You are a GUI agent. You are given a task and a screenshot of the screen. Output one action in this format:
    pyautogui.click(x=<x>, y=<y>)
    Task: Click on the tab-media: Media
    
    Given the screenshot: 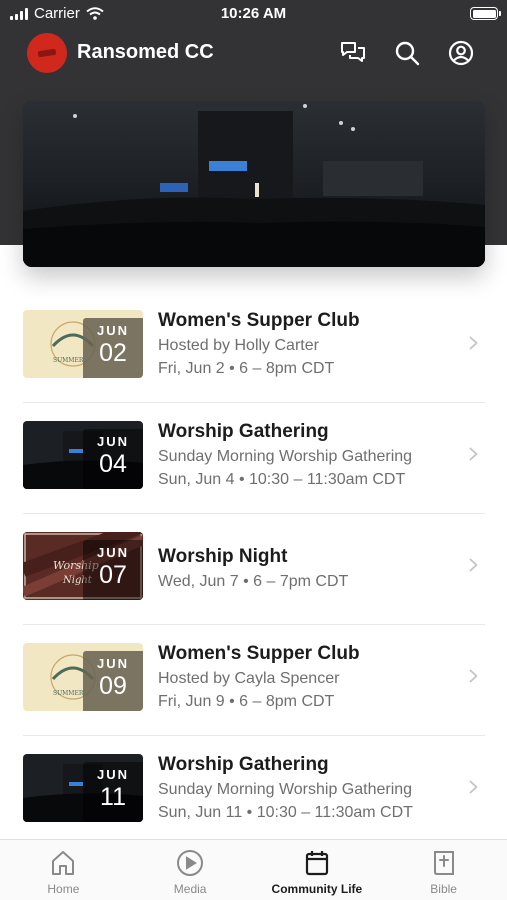 What is the action you would take?
    pyautogui.click(x=190, y=870)
    